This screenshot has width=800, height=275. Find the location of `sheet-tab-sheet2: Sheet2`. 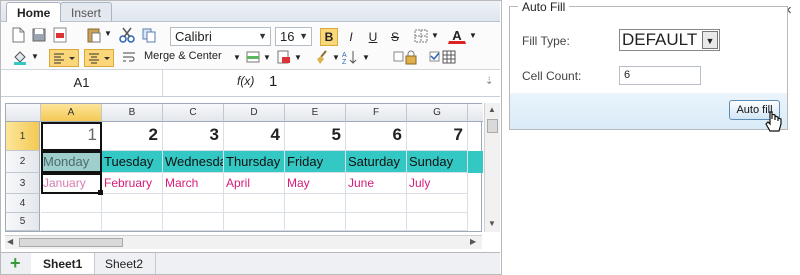

sheet-tab-sheet2: Sheet2 is located at coordinates (125, 263).